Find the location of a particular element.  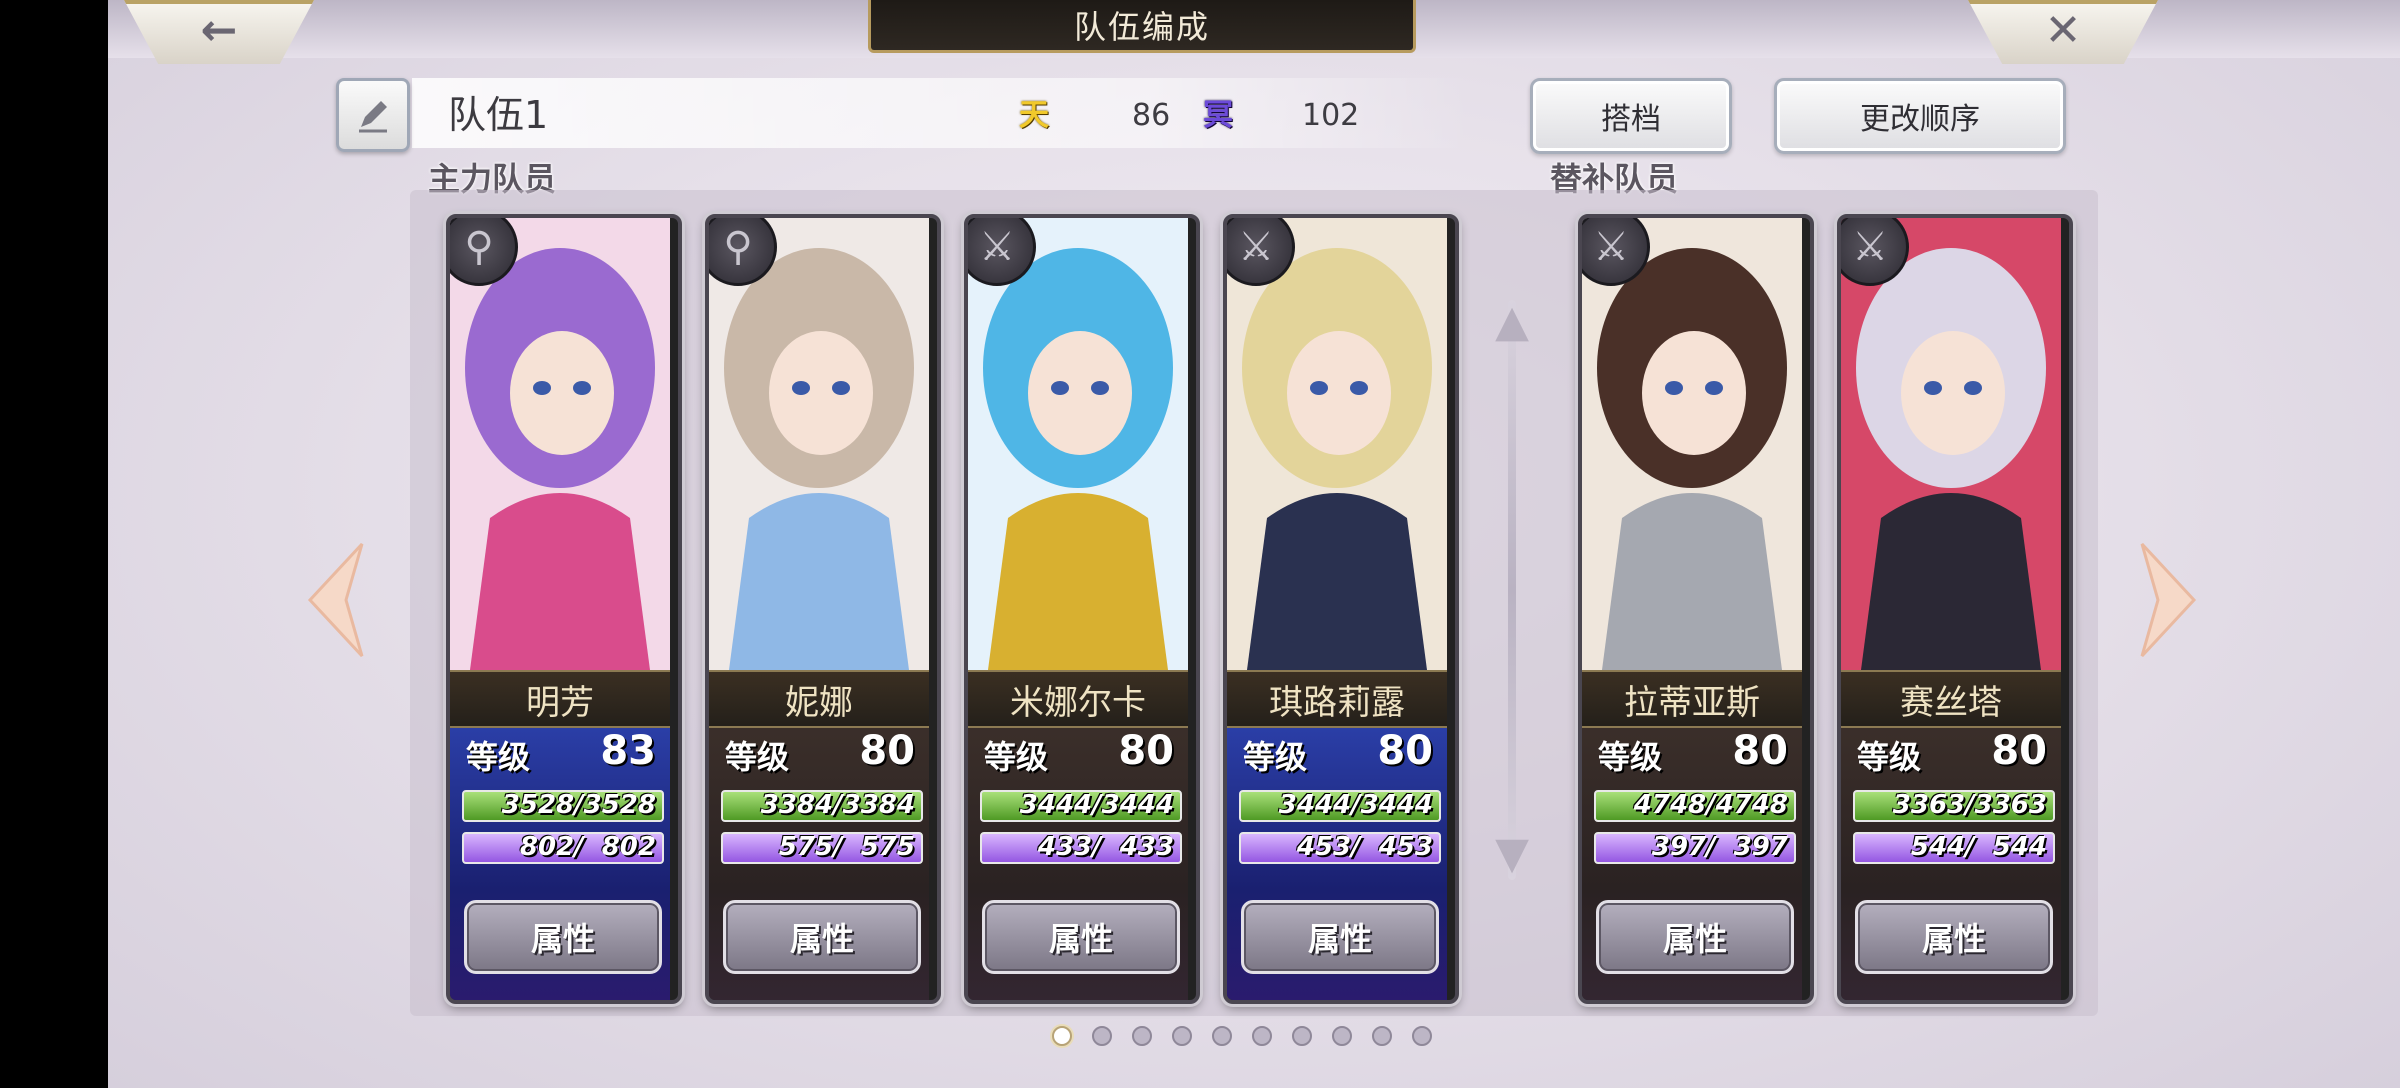

hp-bar: 3384/3384 is located at coordinates (822, 806).